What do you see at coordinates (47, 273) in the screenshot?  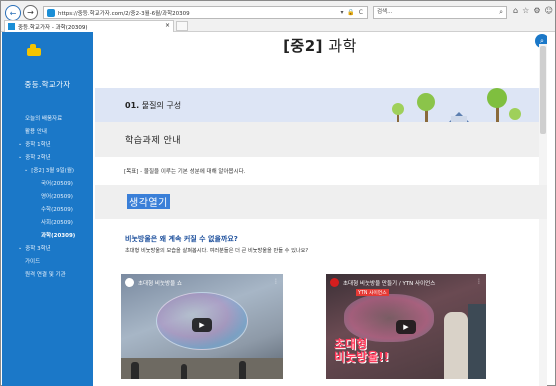 I see `sidebar-item-remote: 원격 연결 및 기관` at bounding box center [47, 273].